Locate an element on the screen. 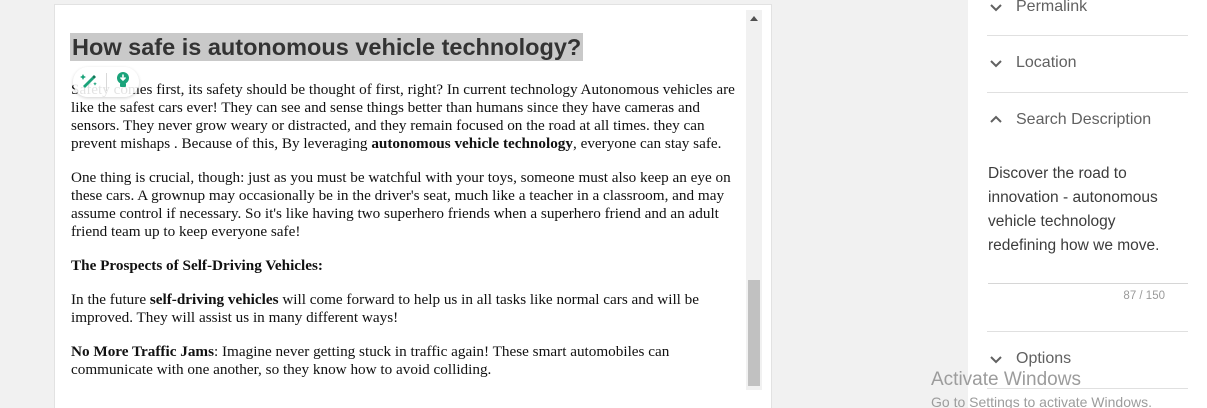 The image size is (1207, 408). section-location: Location is located at coordinates (1088, 63).